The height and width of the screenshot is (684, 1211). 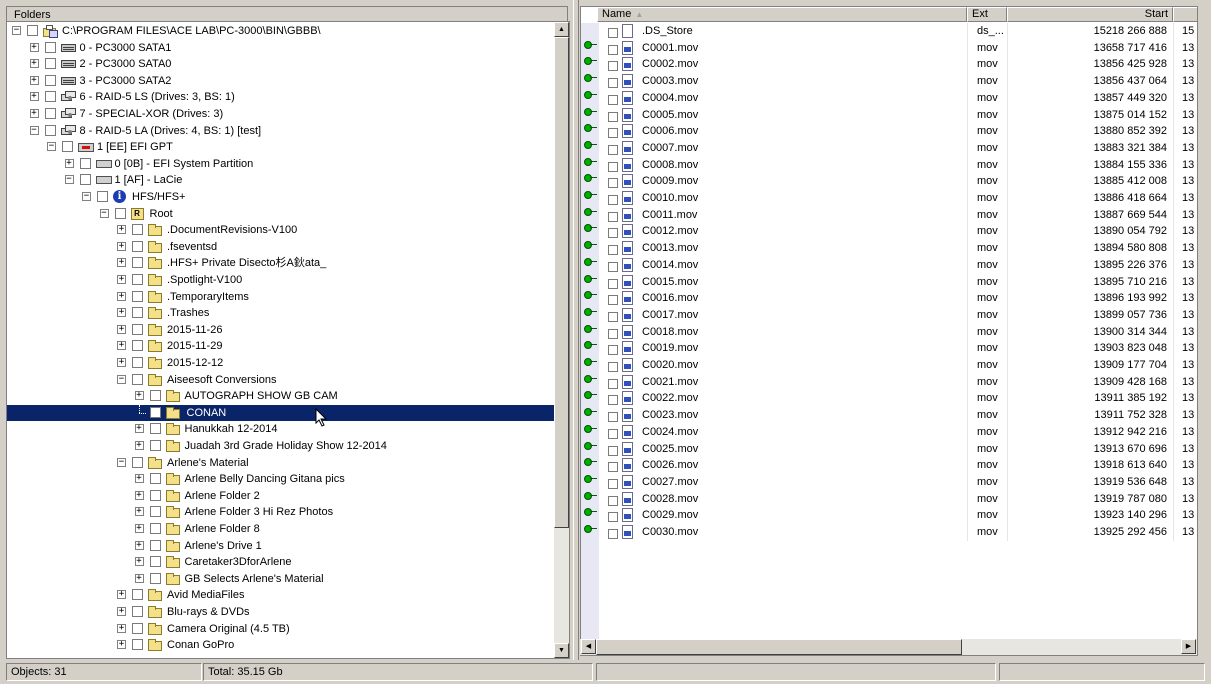 What do you see at coordinates (280, 48) in the screenshot?
I see `tree-node: +0 - PC3000 SATA1` at bounding box center [280, 48].